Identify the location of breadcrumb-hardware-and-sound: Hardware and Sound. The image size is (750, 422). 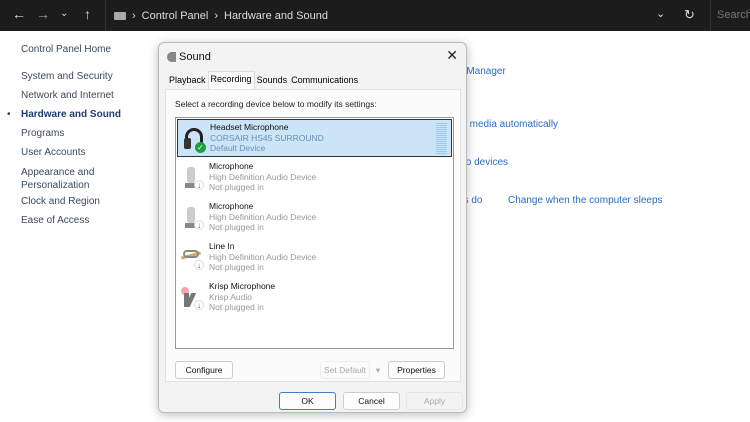
(276, 16).